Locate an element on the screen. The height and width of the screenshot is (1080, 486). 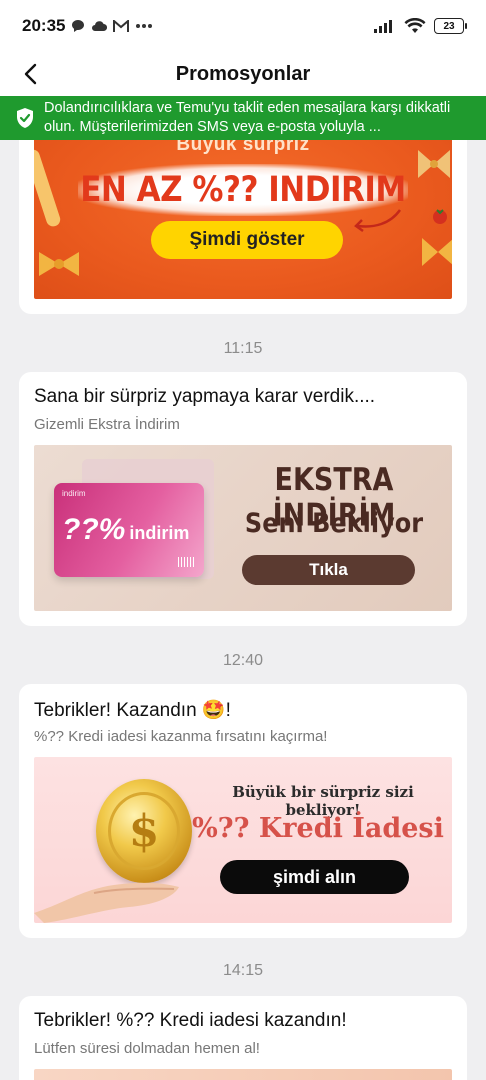
chat-bubble-icon is located at coordinates (78, 26).